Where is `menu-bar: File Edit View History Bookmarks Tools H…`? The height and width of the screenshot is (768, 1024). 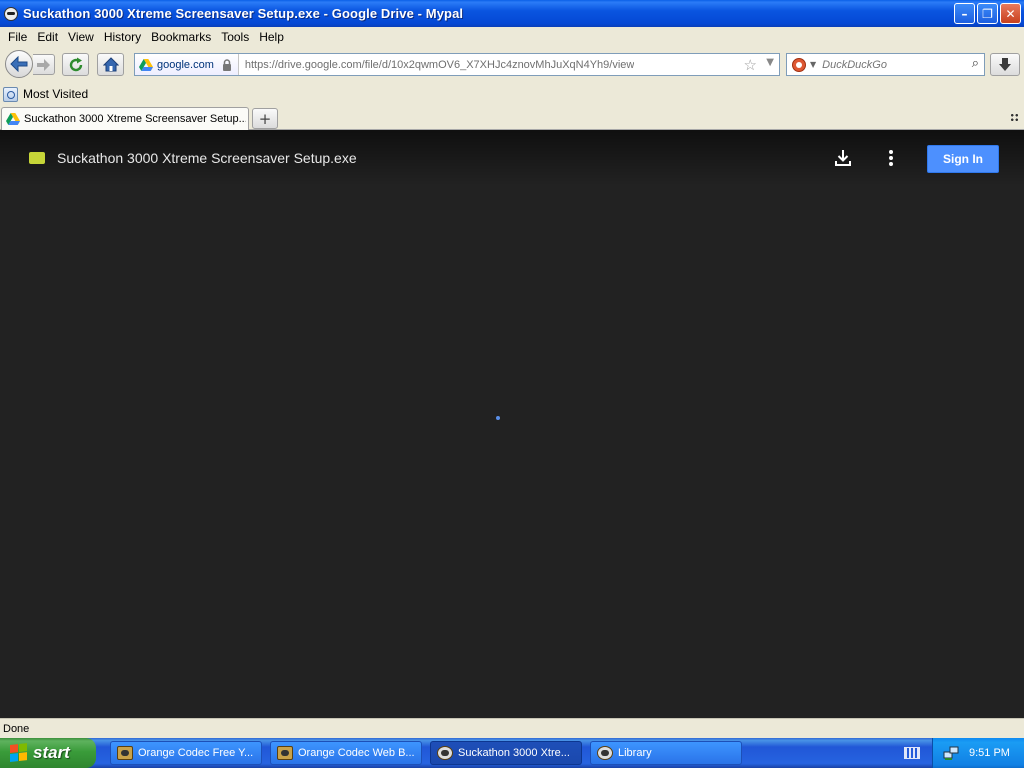 menu-bar: File Edit View History Bookmarks Tools H… is located at coordinates (512, 36).